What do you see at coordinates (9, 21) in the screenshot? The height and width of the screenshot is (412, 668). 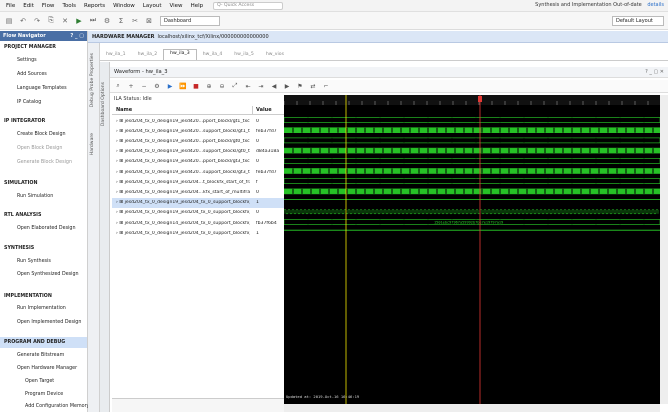 I see `open-icon: ▤` at bounding box center [9, 21].